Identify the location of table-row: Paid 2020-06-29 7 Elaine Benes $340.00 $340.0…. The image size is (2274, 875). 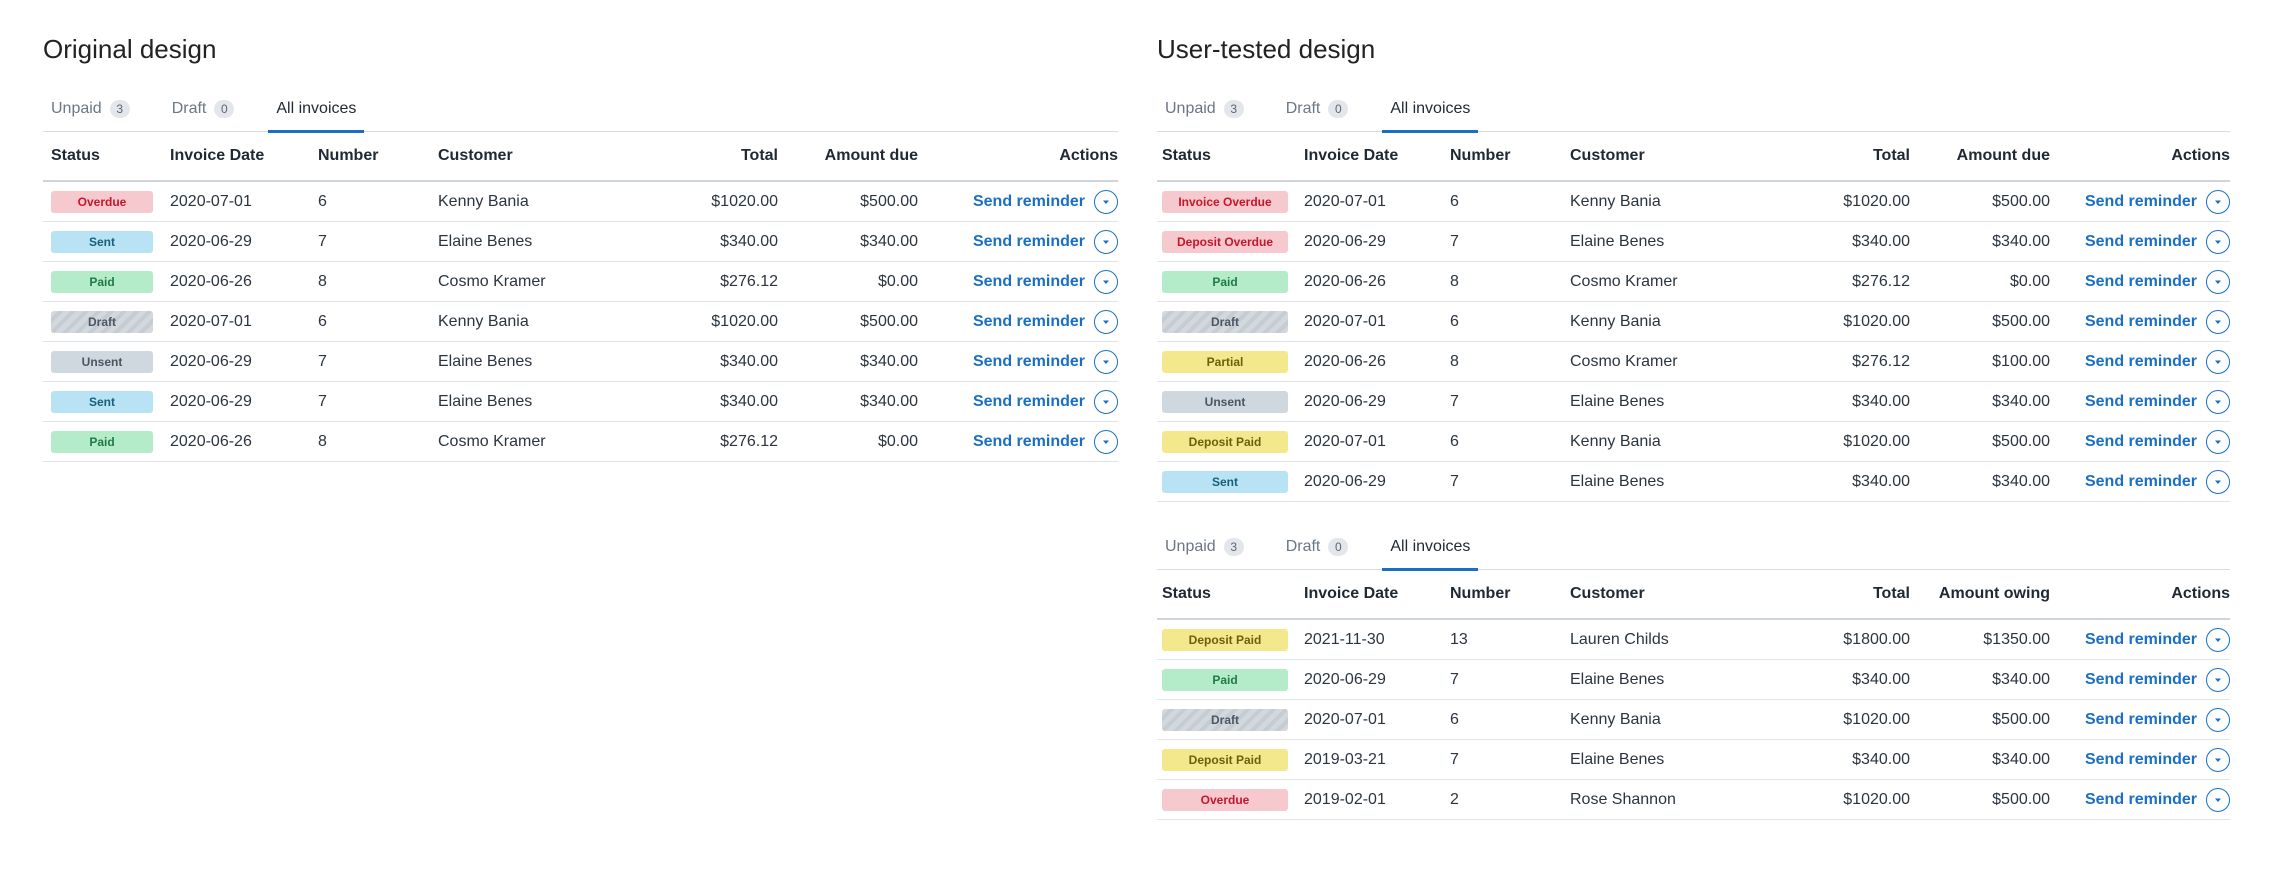
(1693, 680).